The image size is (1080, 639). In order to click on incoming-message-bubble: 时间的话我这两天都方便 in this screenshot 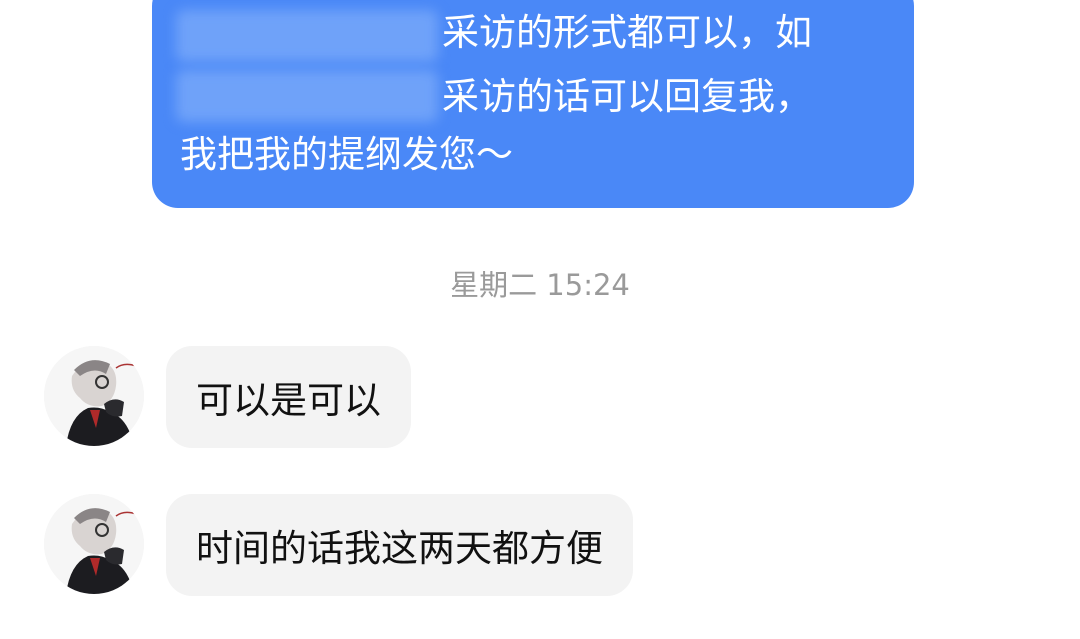, I will do `click(399, 545)`.